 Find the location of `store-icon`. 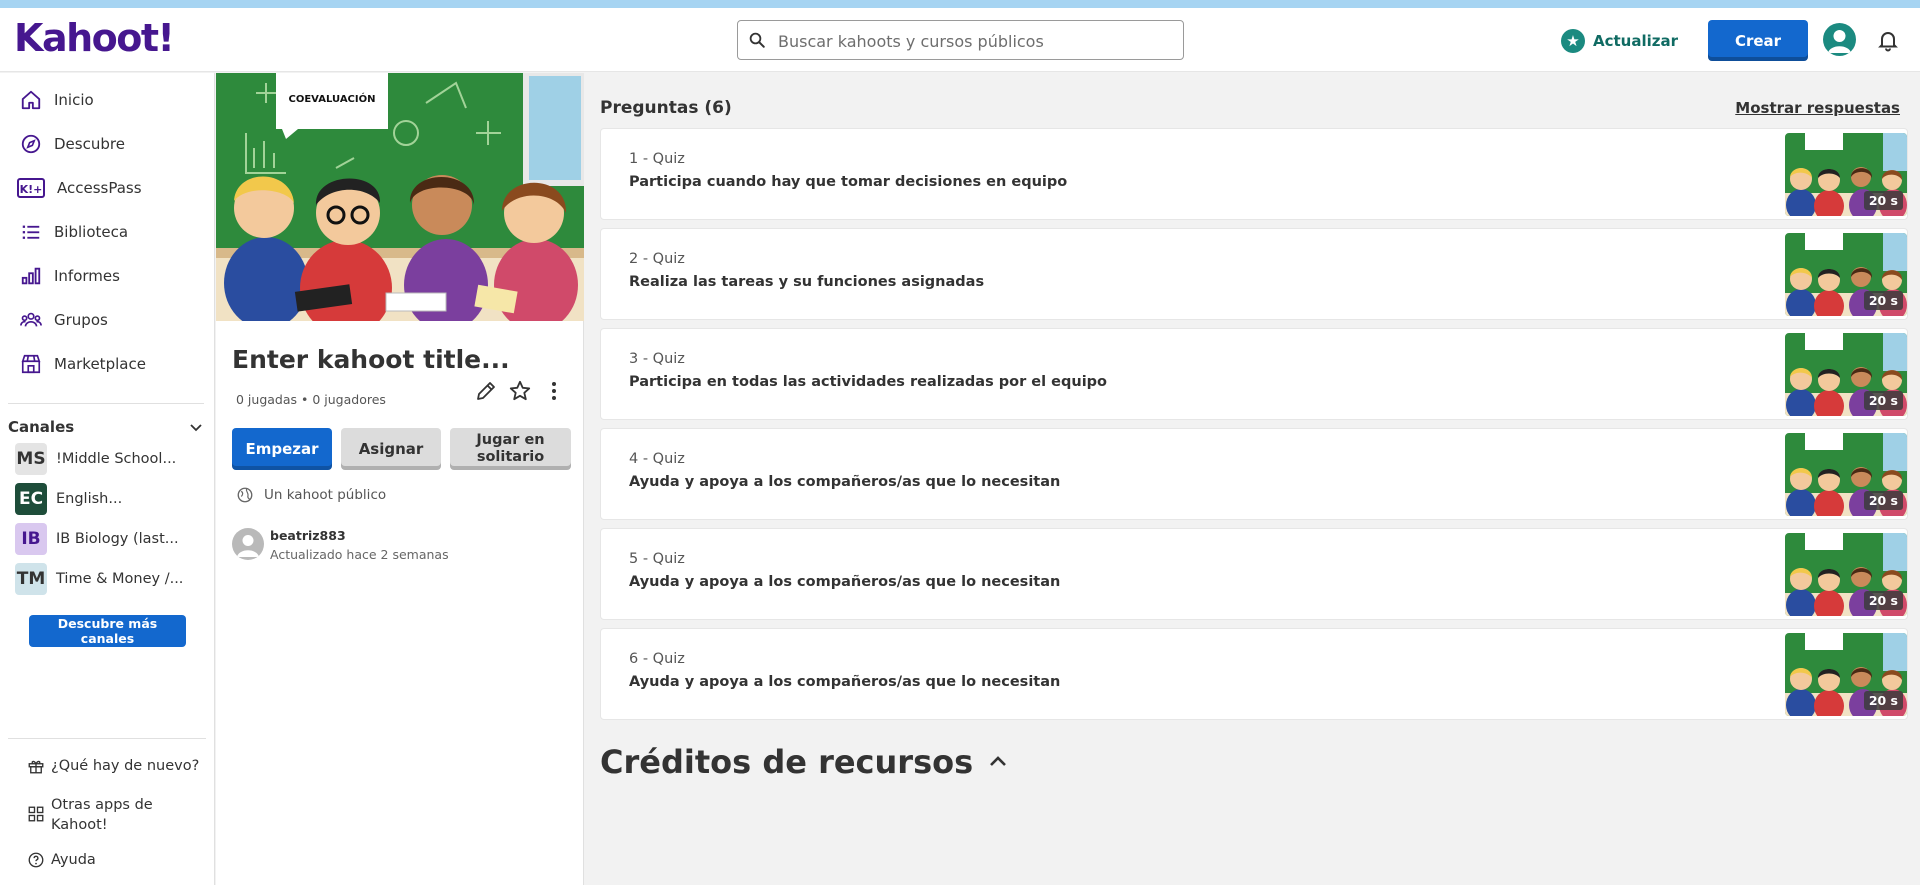

store-icon is located at coordinates (31, 364).